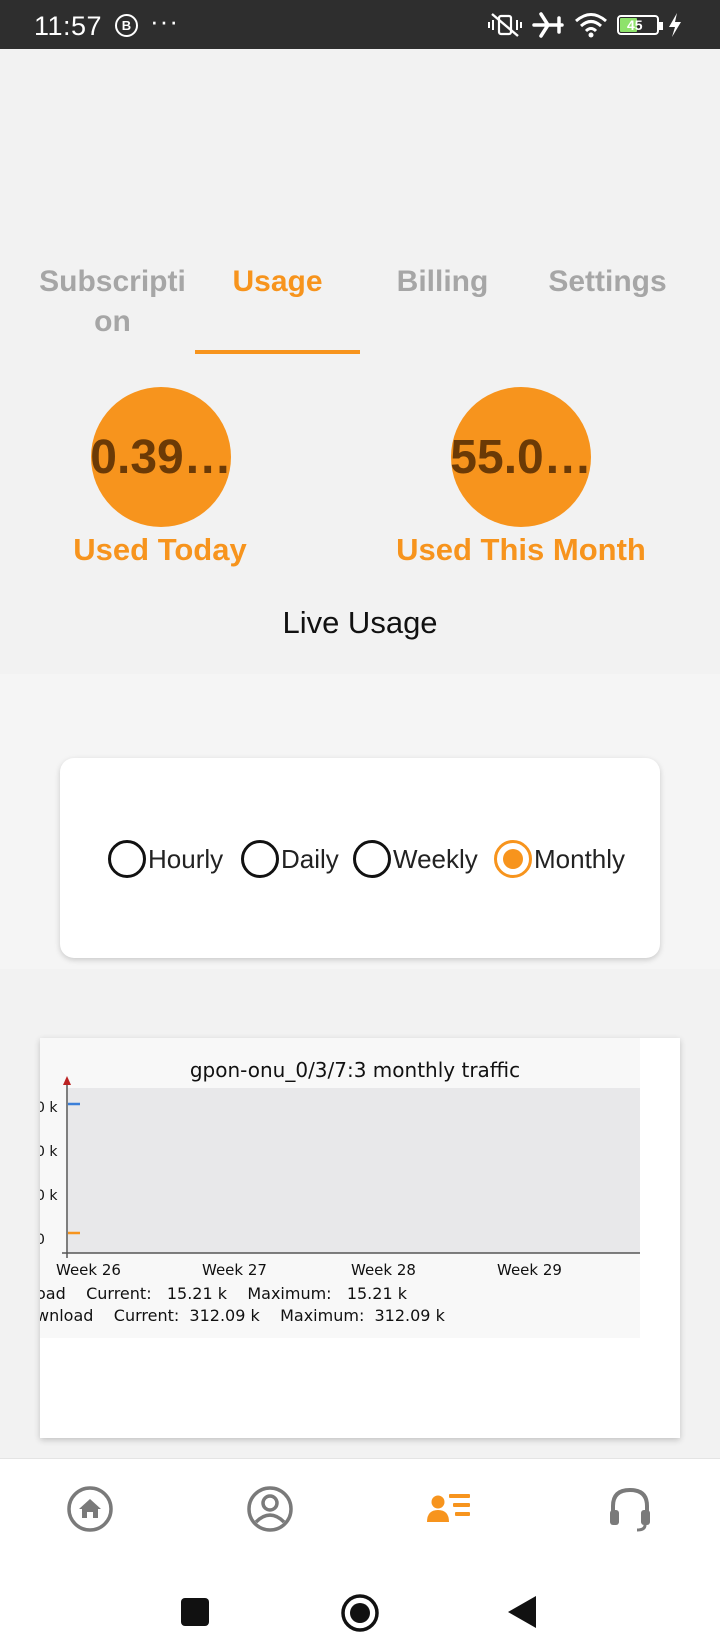 The width and height of the screenshot is (720, 1650). Describe the element at coordinates (88, 1270) in the screenshot. I see `x-tick: Week 26` at that location.